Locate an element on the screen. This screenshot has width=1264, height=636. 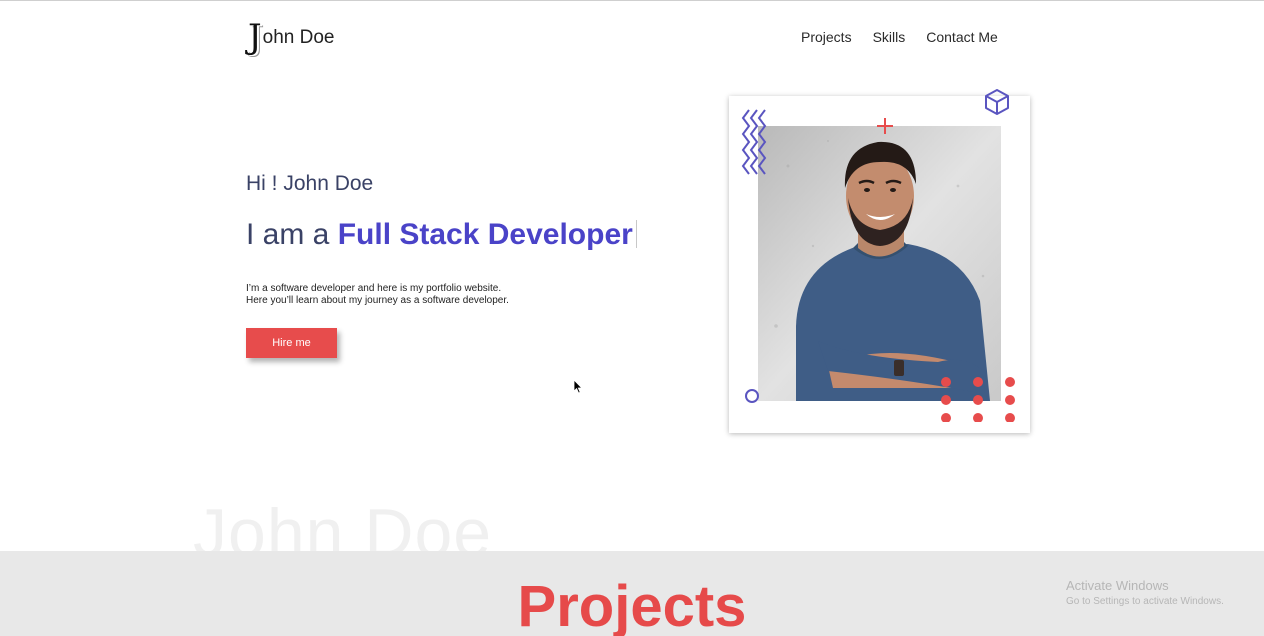
activate-windows-hint: Go to Settings to activate Windows. is located at coordinates (1145, 601).